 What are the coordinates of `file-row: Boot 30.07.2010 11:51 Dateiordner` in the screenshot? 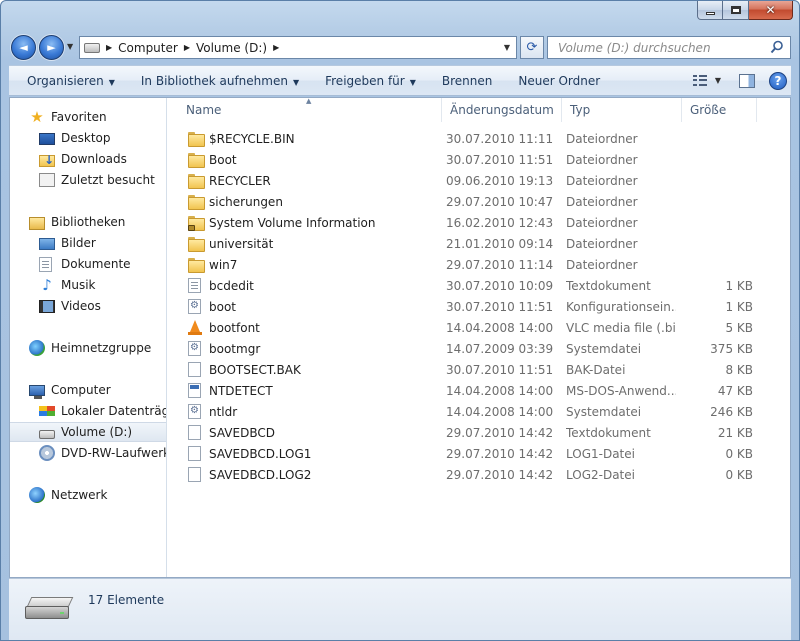 It's located at (479, 159).